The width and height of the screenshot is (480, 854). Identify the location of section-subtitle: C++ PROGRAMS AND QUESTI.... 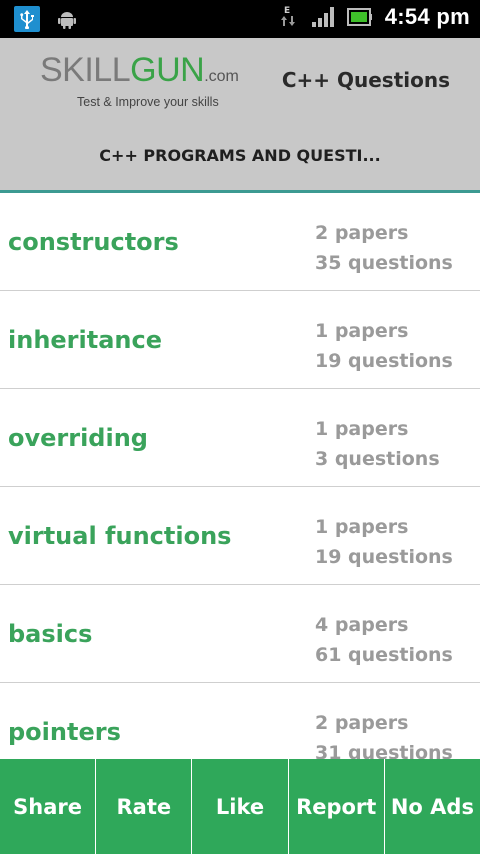
(240, 155).